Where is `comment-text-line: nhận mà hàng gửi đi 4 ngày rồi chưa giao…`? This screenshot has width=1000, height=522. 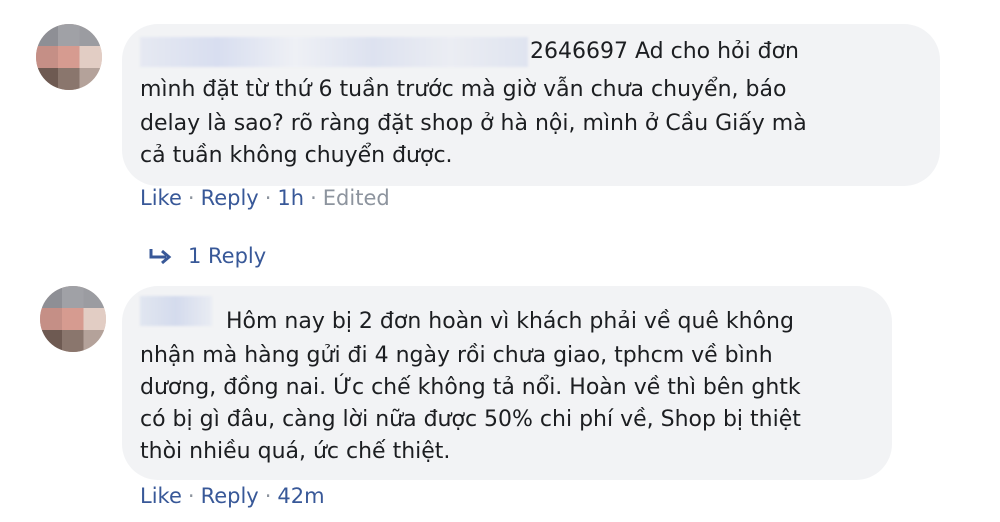
comment-text-line: nhận mà hàng gửi đi 4 ngày rồi chưa giao… is located at coordinates (456, 355).